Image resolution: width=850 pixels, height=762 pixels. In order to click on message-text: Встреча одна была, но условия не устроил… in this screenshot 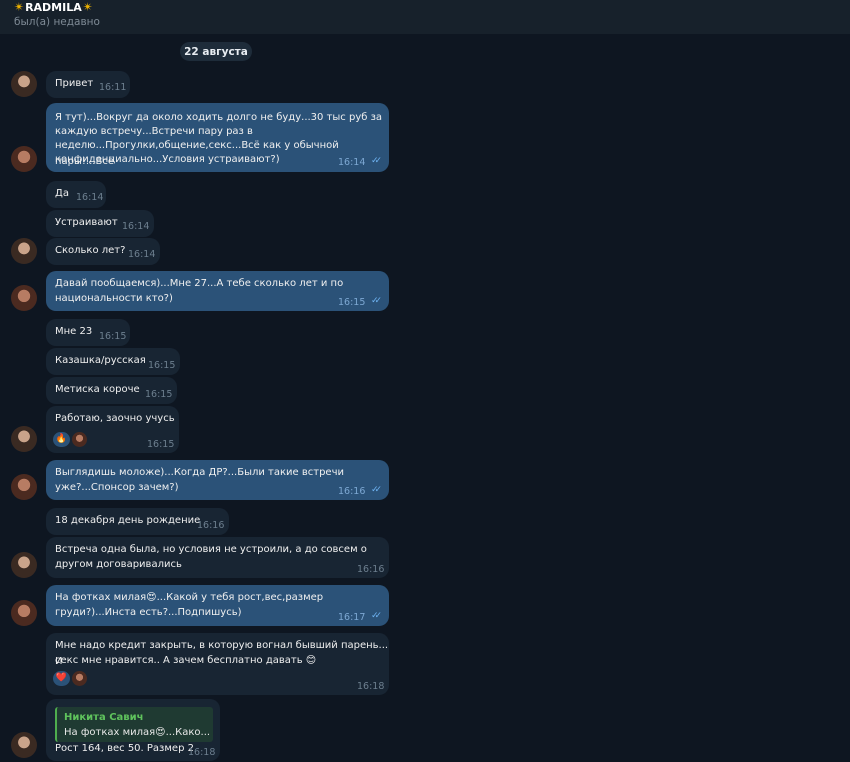, I will do `click(211, 549)`.